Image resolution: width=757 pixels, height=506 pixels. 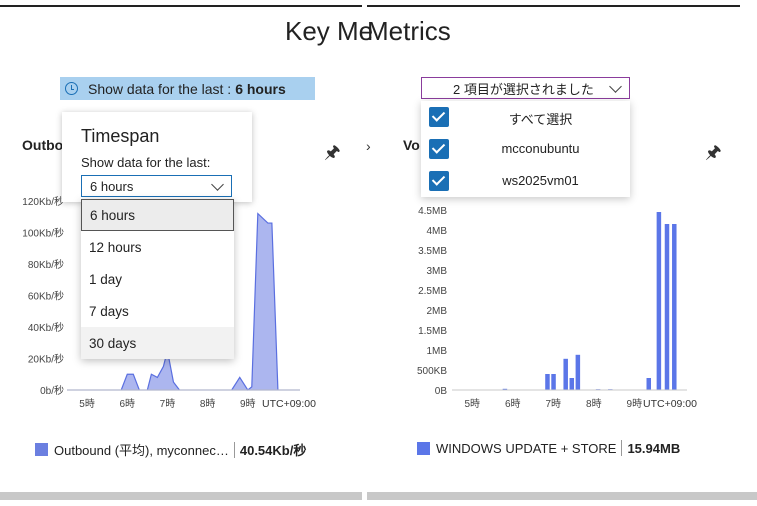 I want to click on multiselect-summary: 2 項目が選択されました, so click(x=523, y=89).